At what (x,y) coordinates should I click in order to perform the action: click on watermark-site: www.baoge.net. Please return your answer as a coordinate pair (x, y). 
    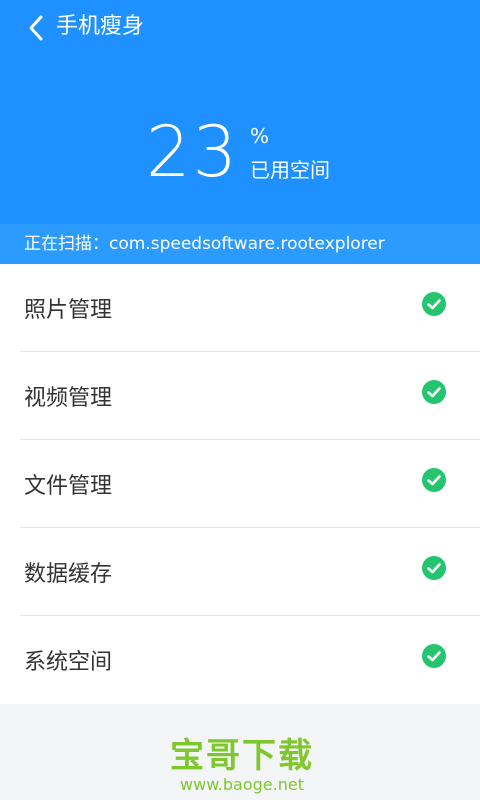
    Looking at the image, I should click on (242, 784).